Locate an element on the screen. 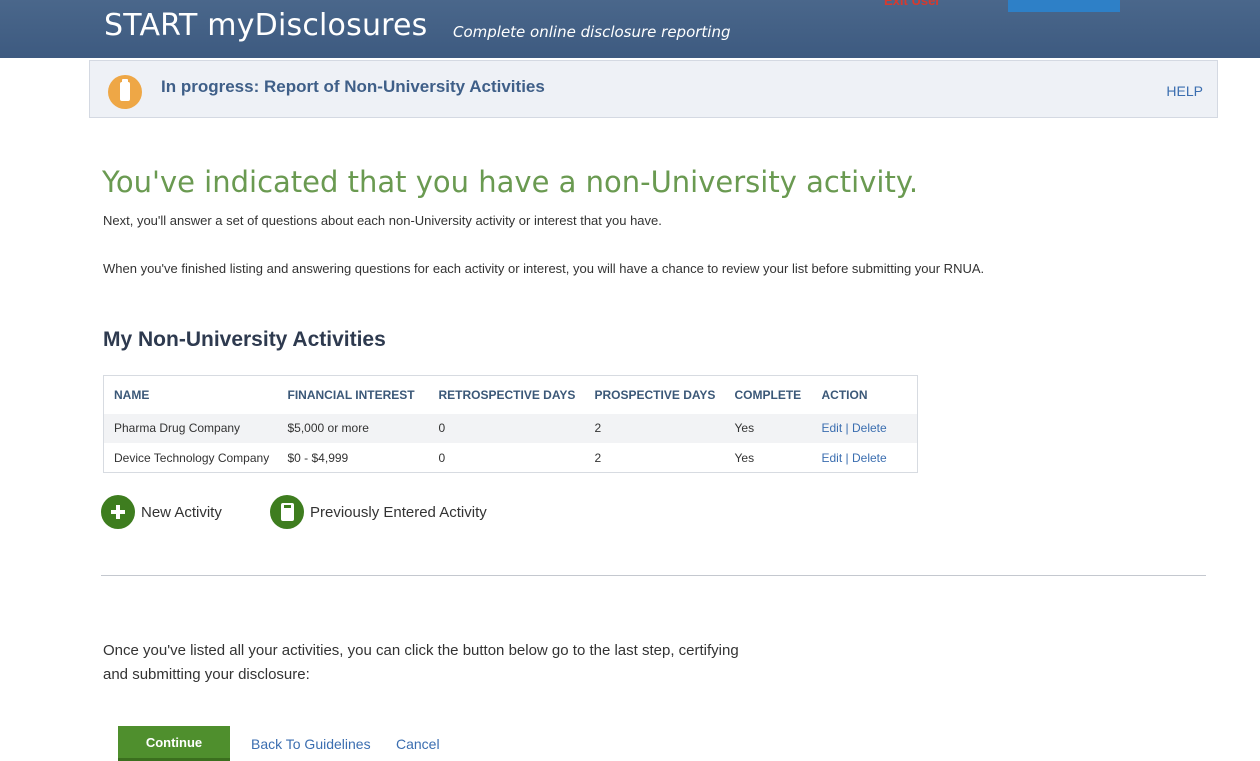 The image size is (1260, 761). column-header-prospective-days: PROSPECTIVE DAYS is located at coordinates (654, 394).